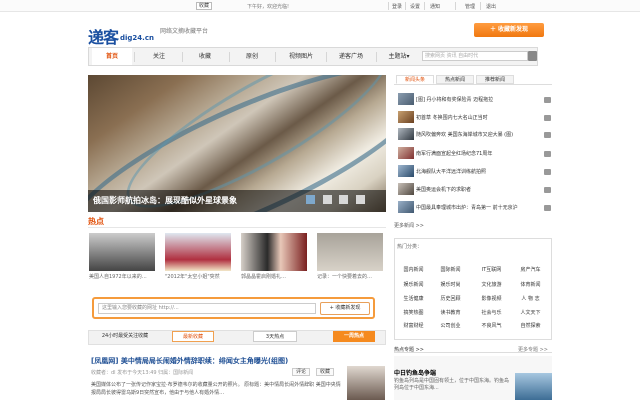 The height and width of the screenshot is (400, 640). What do you see at coordinates (366, 383) in the screenshot?
I see `news-image` at bounding box center [366, 383].